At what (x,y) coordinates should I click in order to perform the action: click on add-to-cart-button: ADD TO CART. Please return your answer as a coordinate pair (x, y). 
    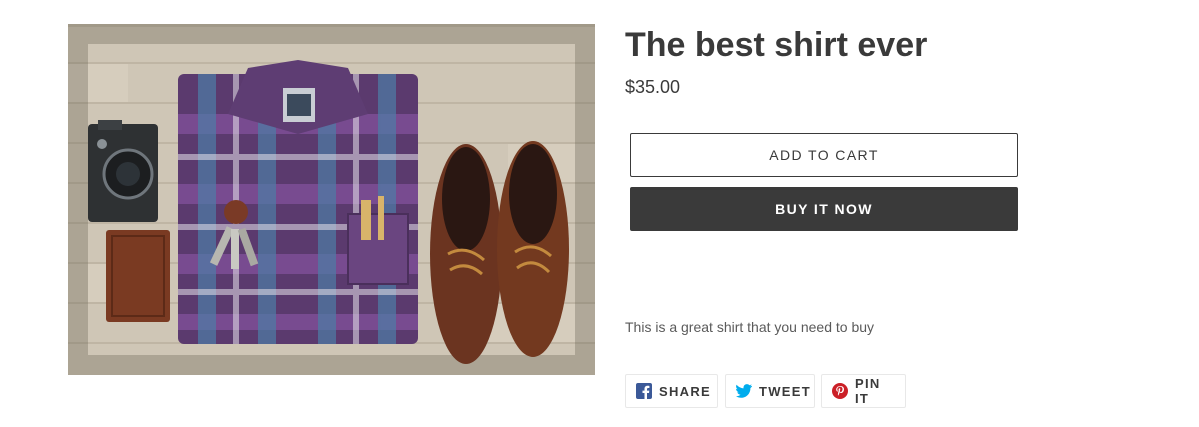
    Looking at the image, I should click on (824, 155).